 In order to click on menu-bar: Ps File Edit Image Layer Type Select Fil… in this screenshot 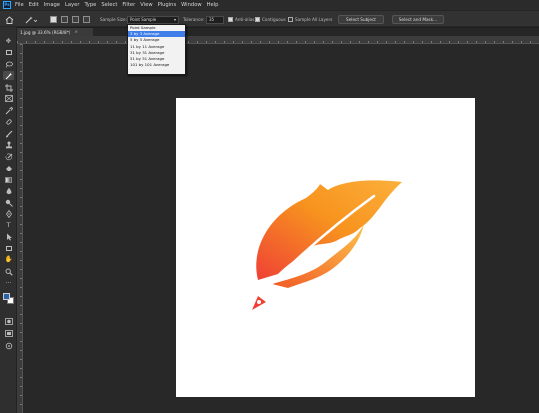, I will do `click(269, 5)`.